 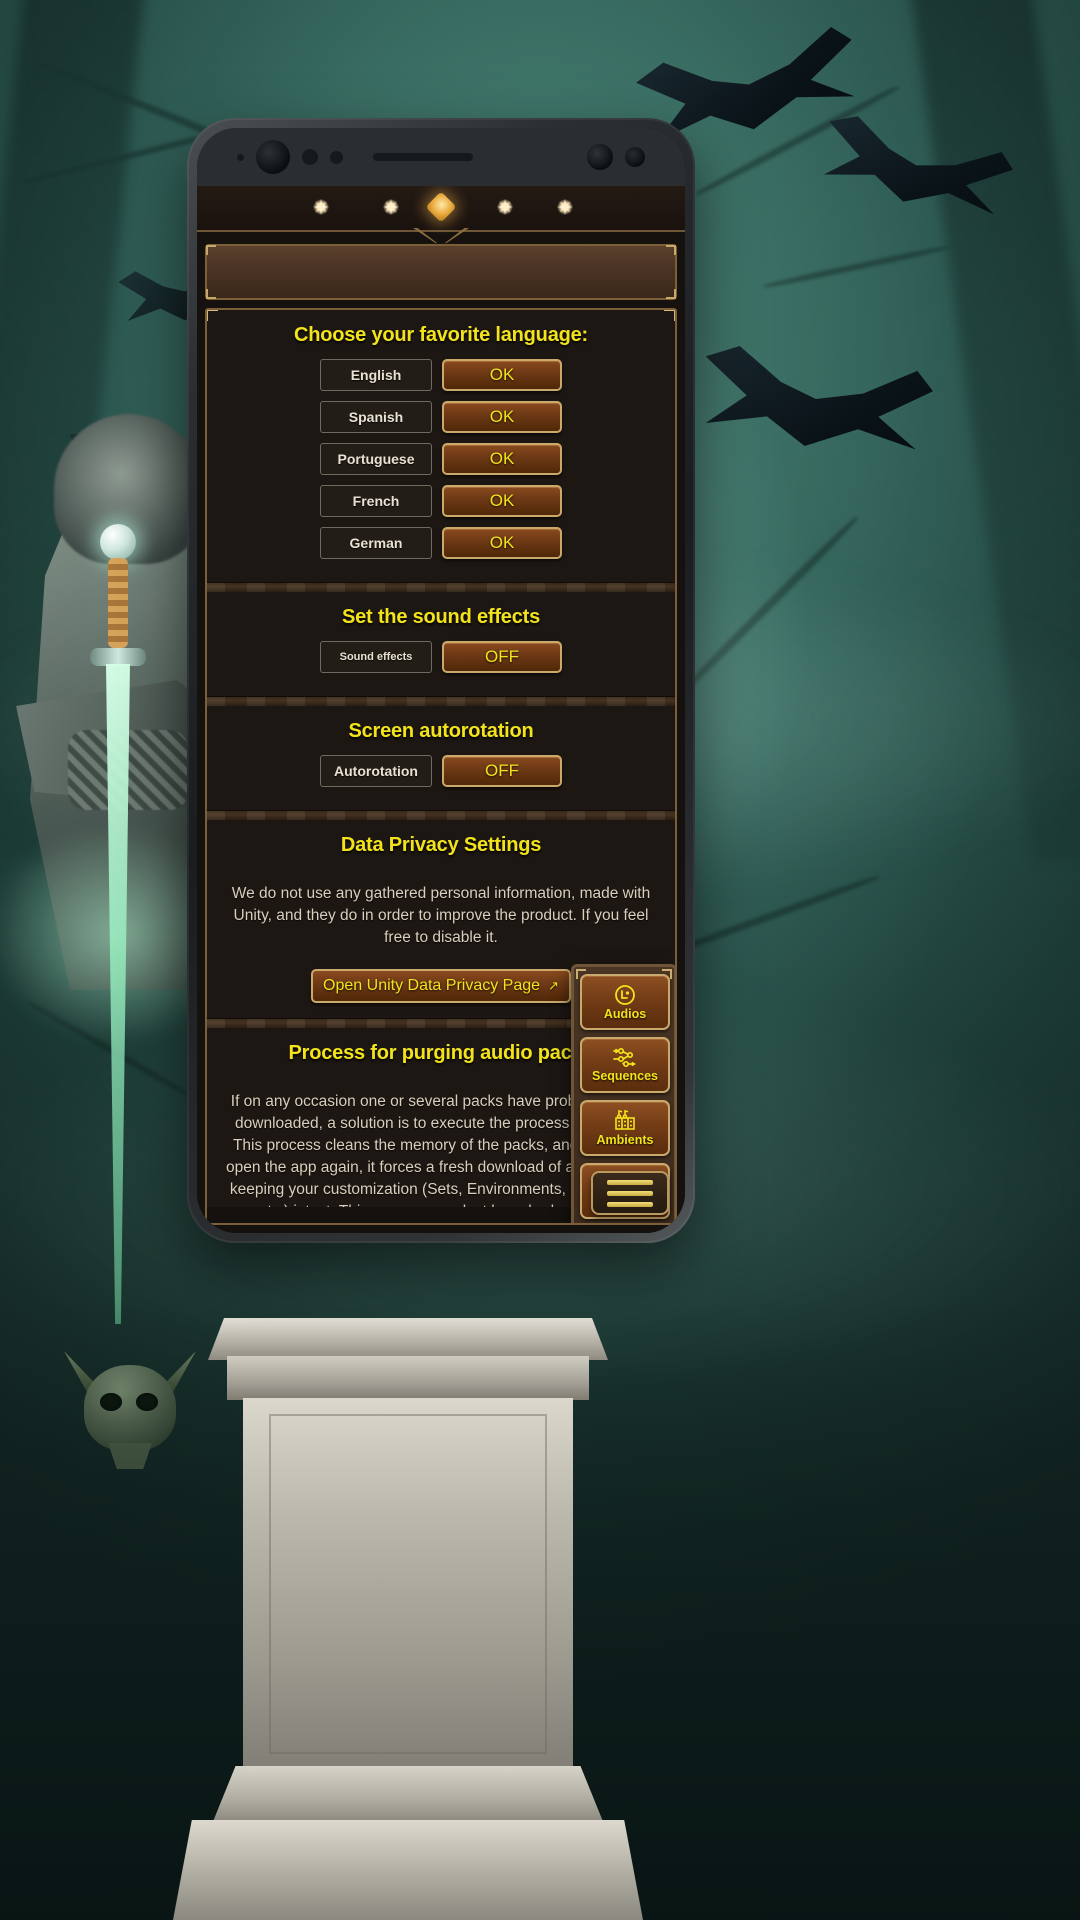 What do you see at coordinates (502, 417) in the screenshot?
I see `language-ok-button-spanish: OK` at bounding box center [502, 417].